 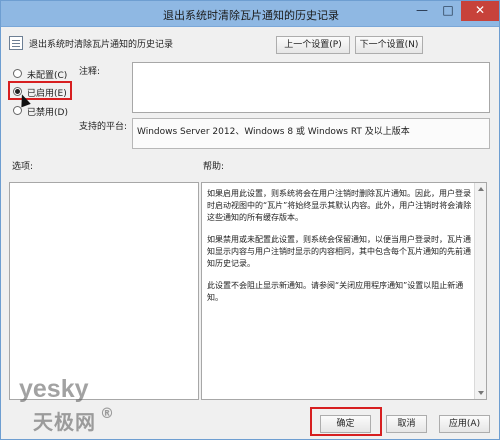 What do you see at coordinates (313, 45) in the screenshot?
I see `previous-setting-button: 上一个设置(P)` at bounding box center [313, 45].